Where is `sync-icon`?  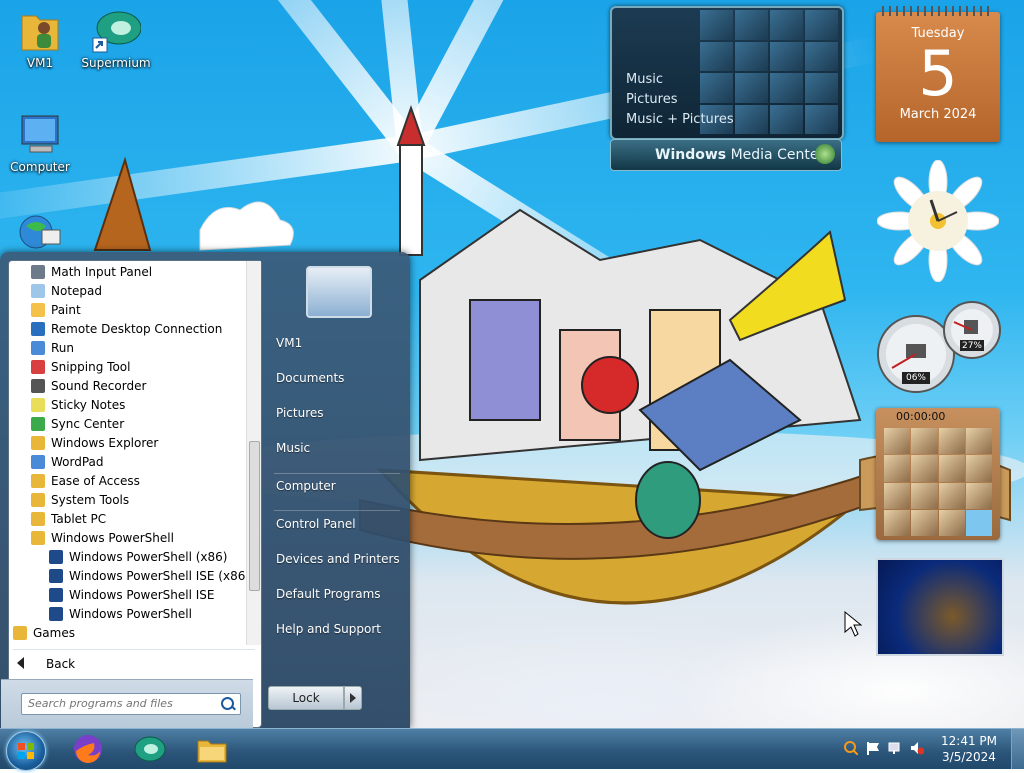
sync-icon is located at coordinates (38, 424).